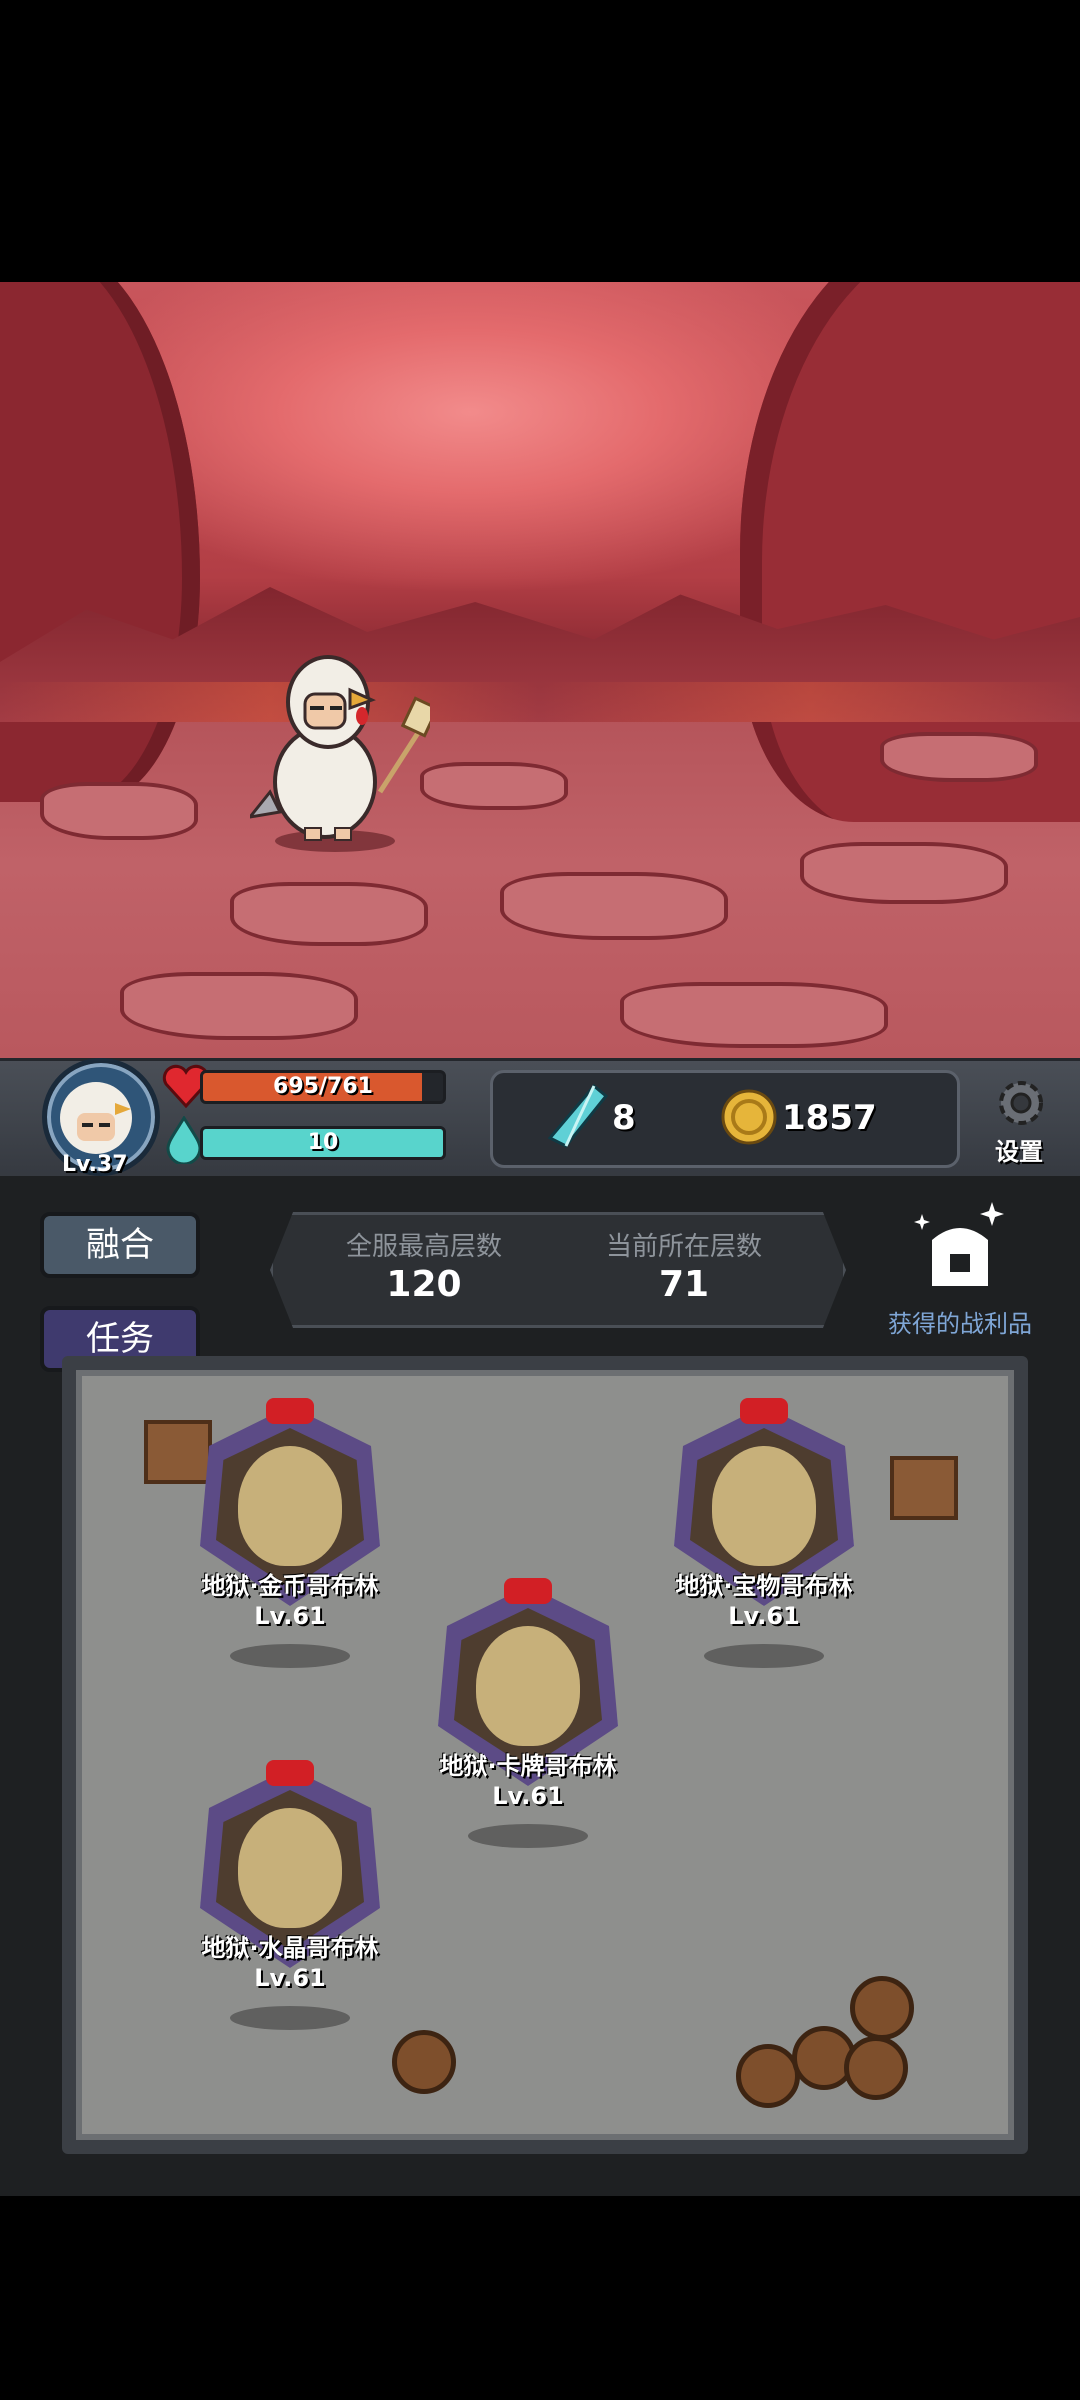 This screenshot has height=2400, width=1080. I want to click on player-level: Lv.37, so click(95, 1164).